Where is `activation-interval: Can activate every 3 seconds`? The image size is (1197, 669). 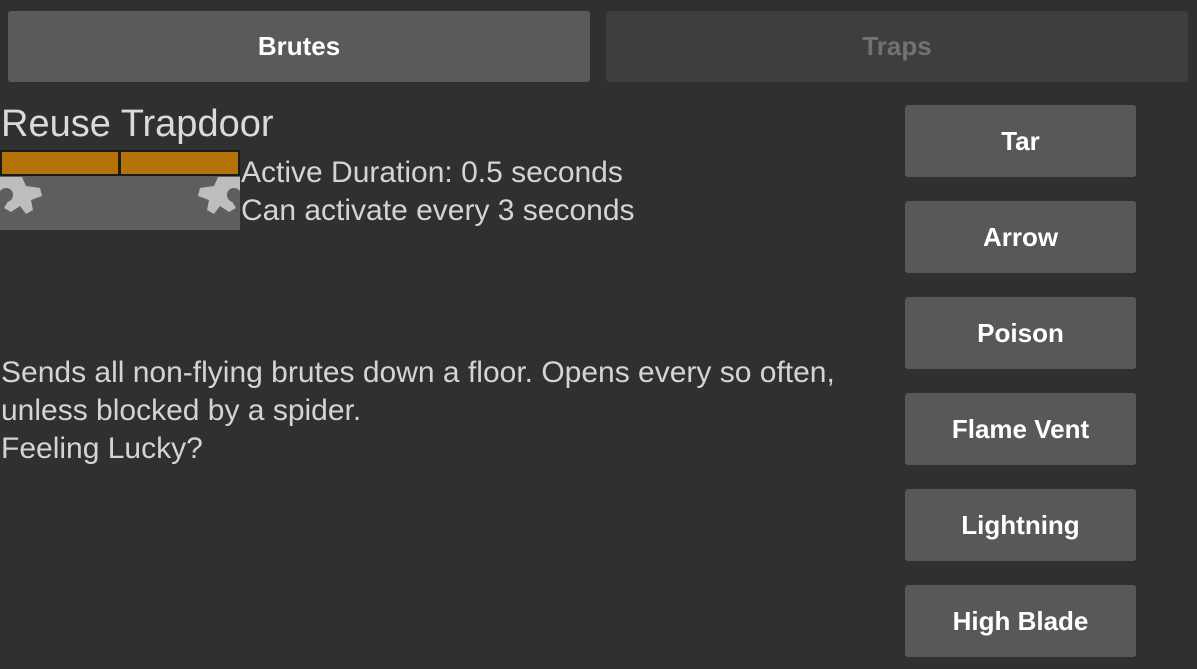 activation-interval: Can activate every 3 seconds is located at coordinates (438, 210).